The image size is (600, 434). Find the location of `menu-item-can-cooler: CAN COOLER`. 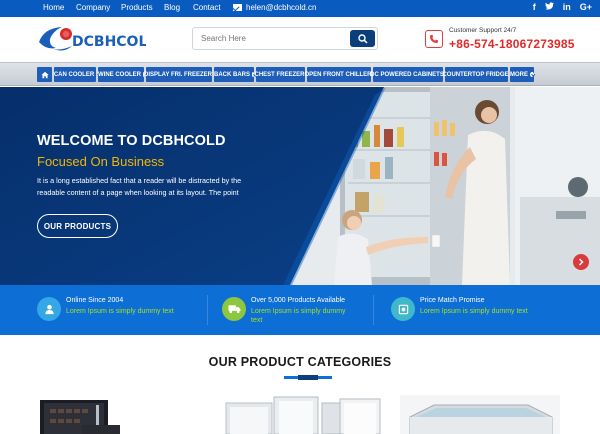

menu-item-can-cooler: CAN COOLER is located at coordinates (75, 74).